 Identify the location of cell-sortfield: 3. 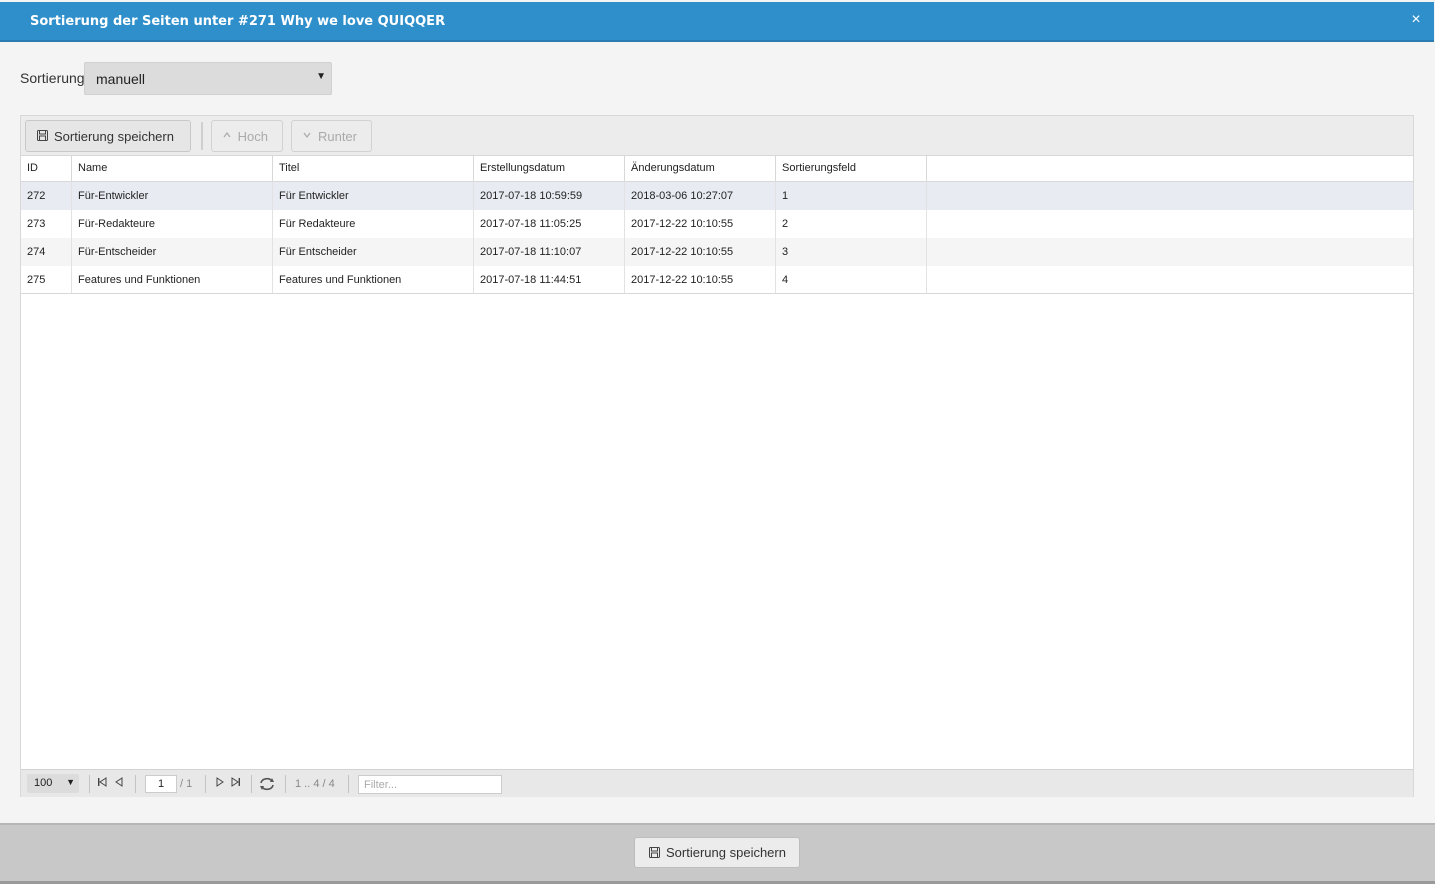
(851, 252).